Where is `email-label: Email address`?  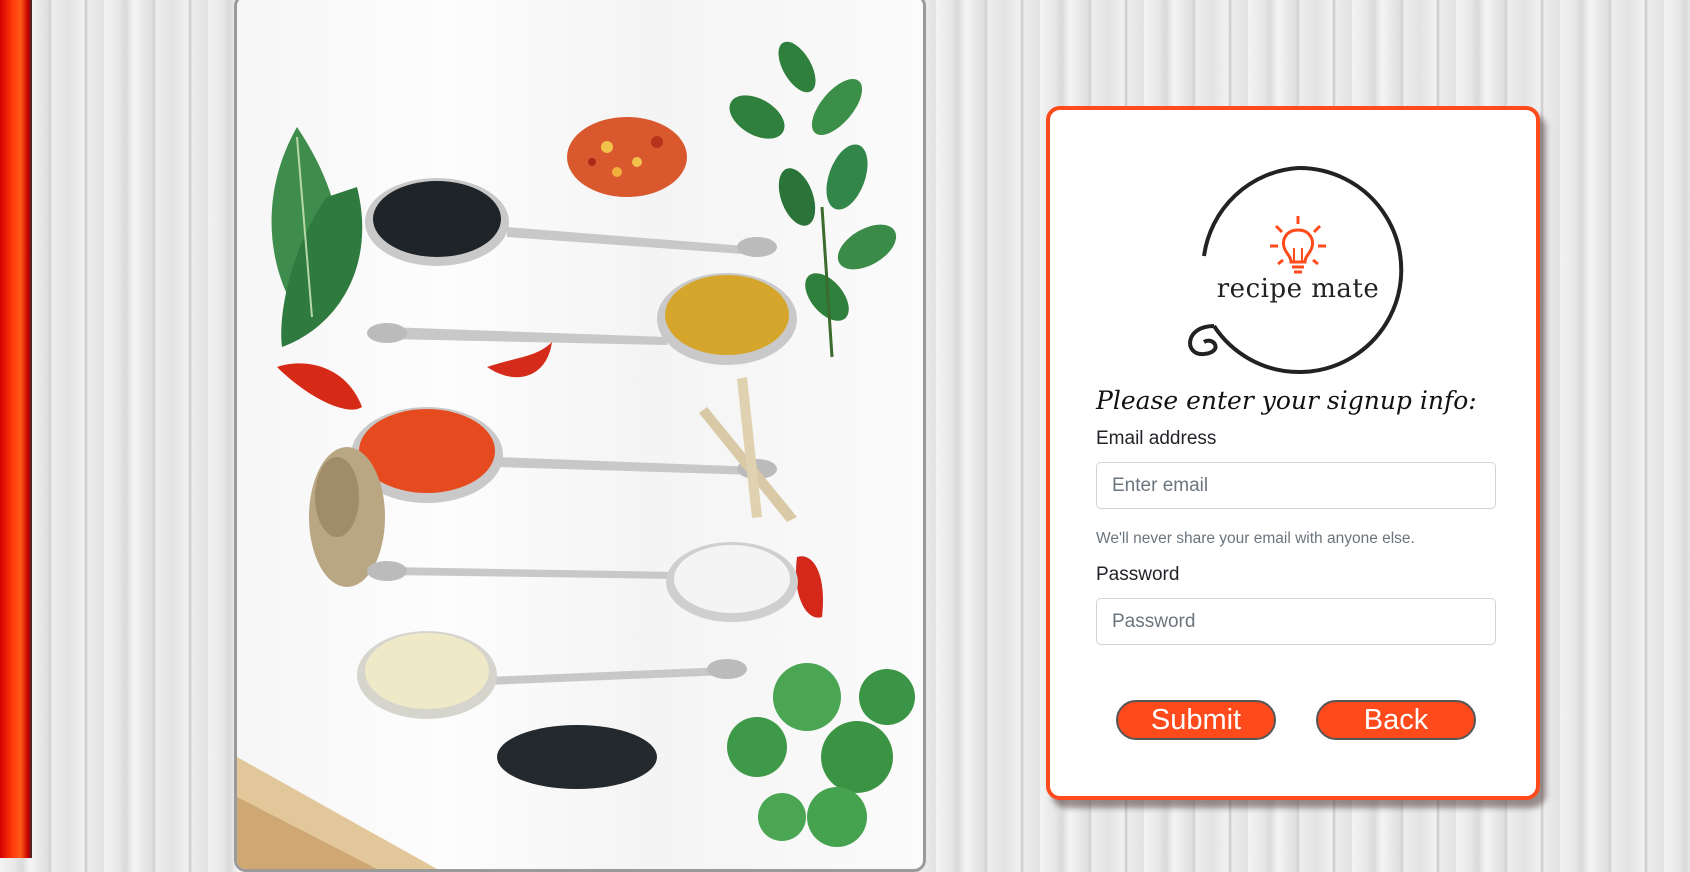 email-label: Email address is located at coordinates (1156, 438).